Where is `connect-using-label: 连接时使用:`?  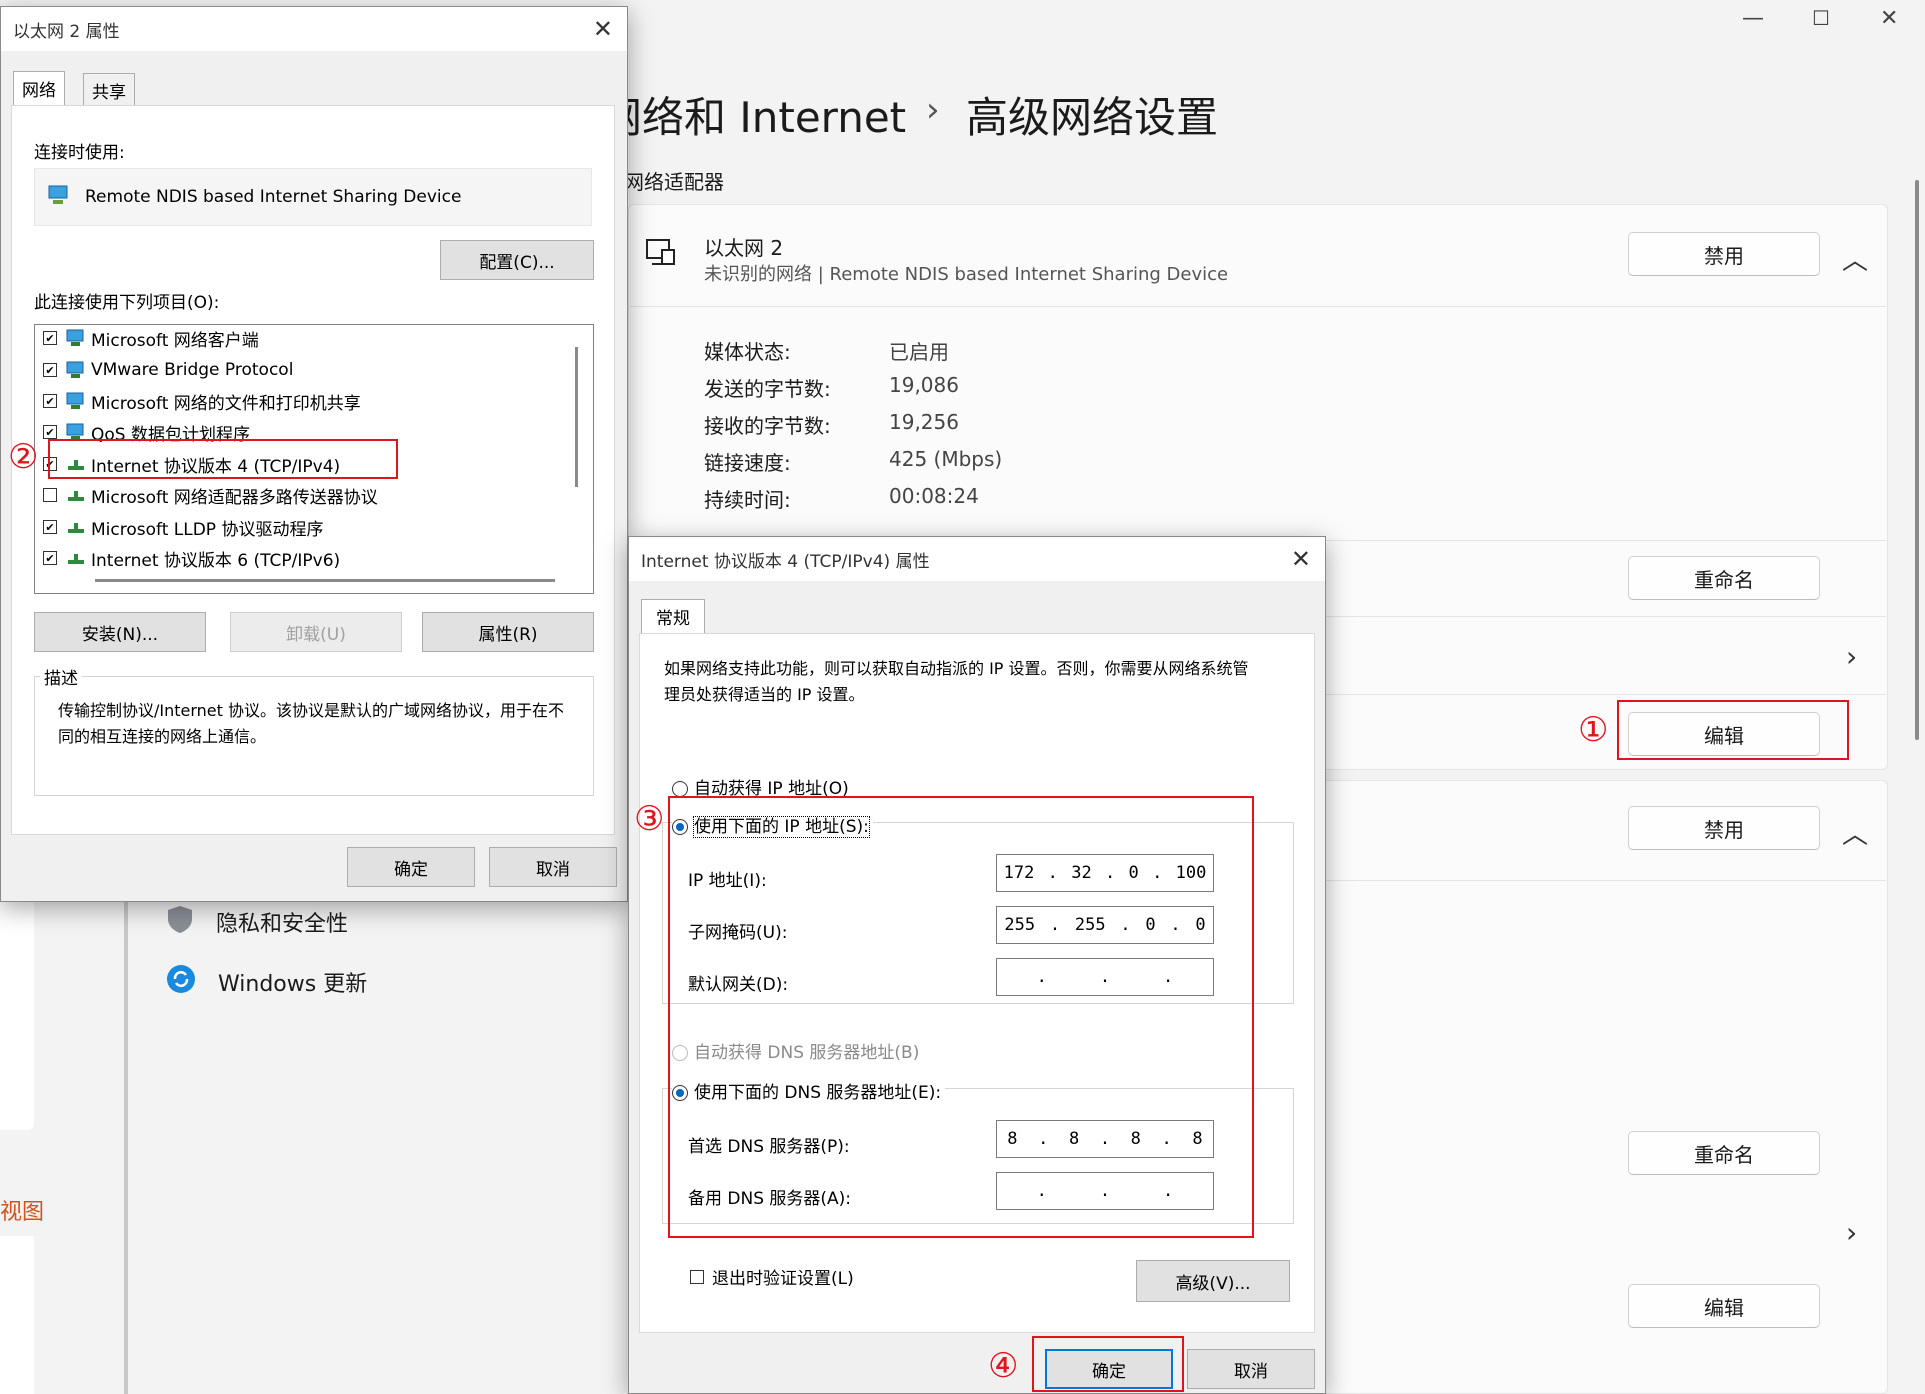 connect-using-label: 连接时使用: is located at coordinates (79, 153).